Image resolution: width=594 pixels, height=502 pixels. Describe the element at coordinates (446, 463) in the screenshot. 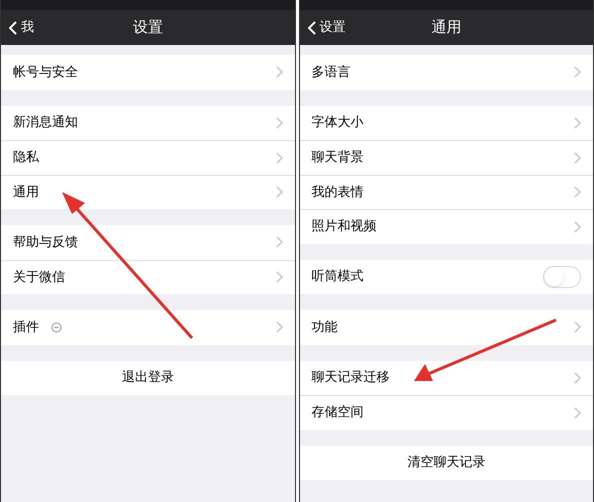

I see `menu-button: 清空聊天记录` at that location.